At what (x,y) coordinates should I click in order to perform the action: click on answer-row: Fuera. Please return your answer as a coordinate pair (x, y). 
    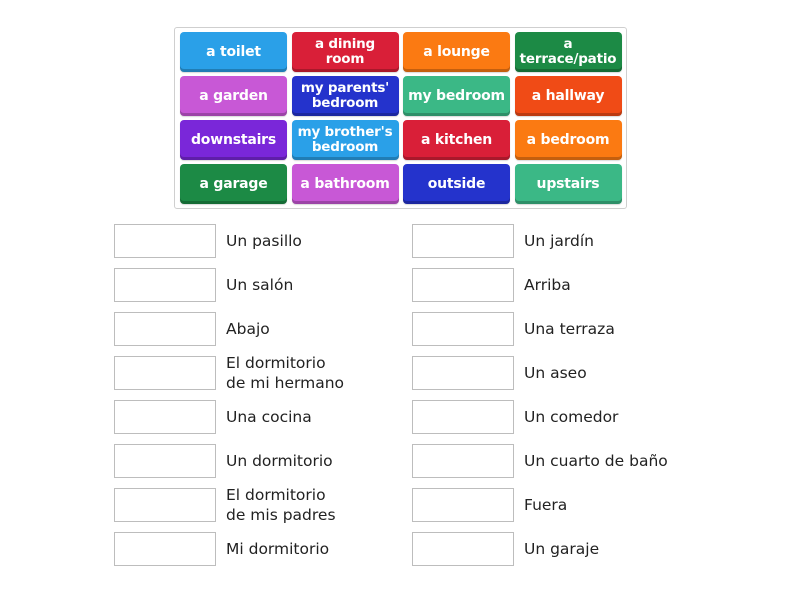
    Looking at the image, I should click on (540, 505).